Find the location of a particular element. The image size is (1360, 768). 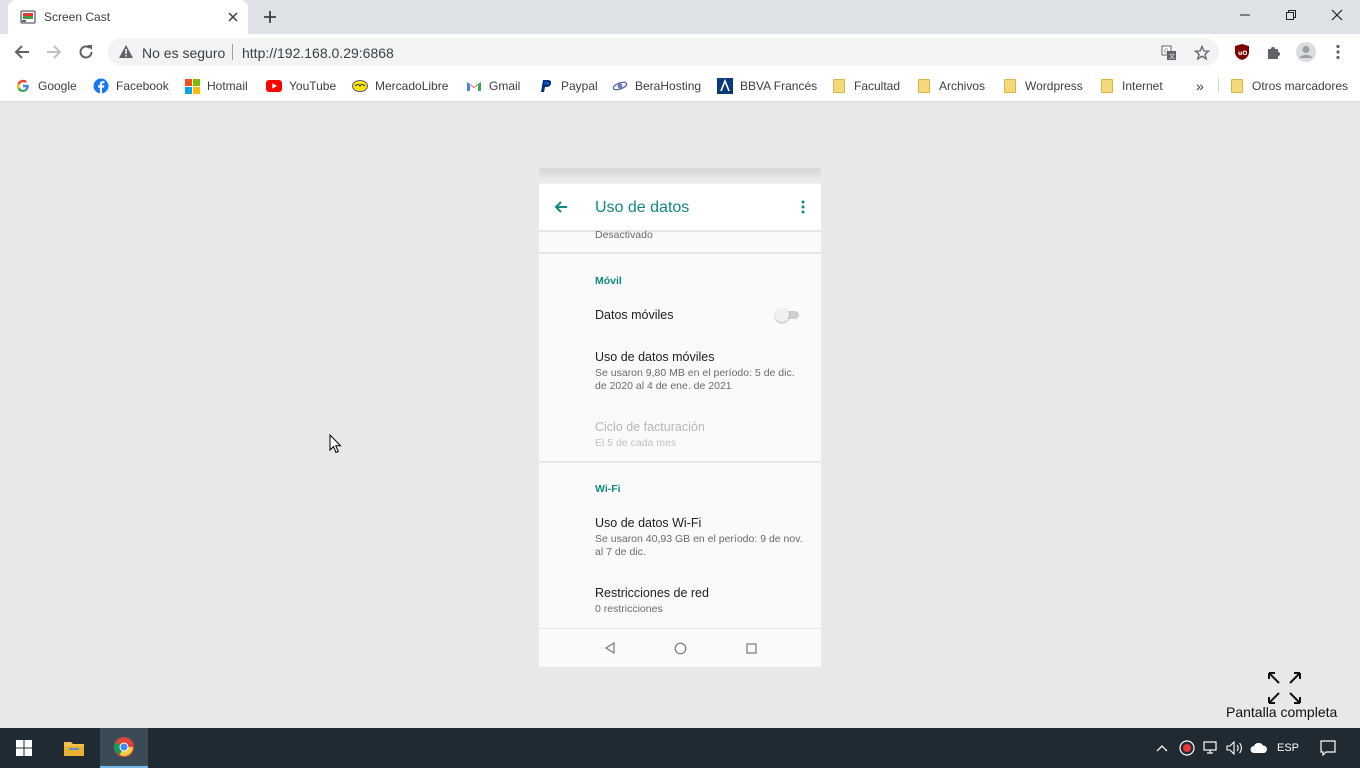

onedrive-cloud-icon is located at coordinates (1259, 748).